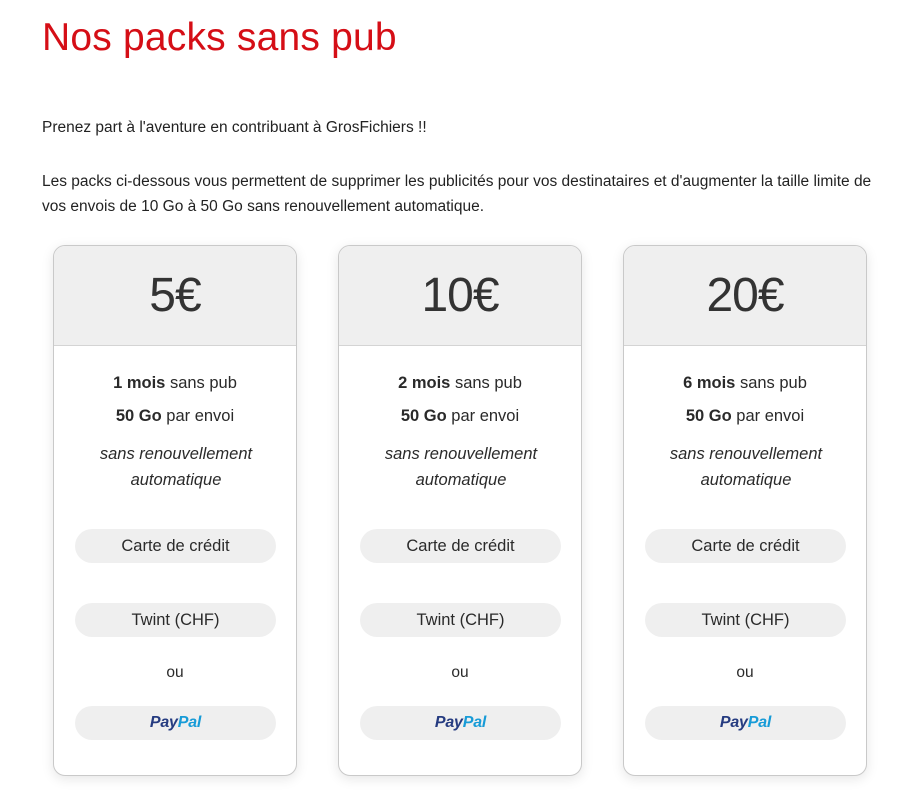 This screenshot has width=900, height=812. I want to click on pack-header: 20€, so click(745, 296).